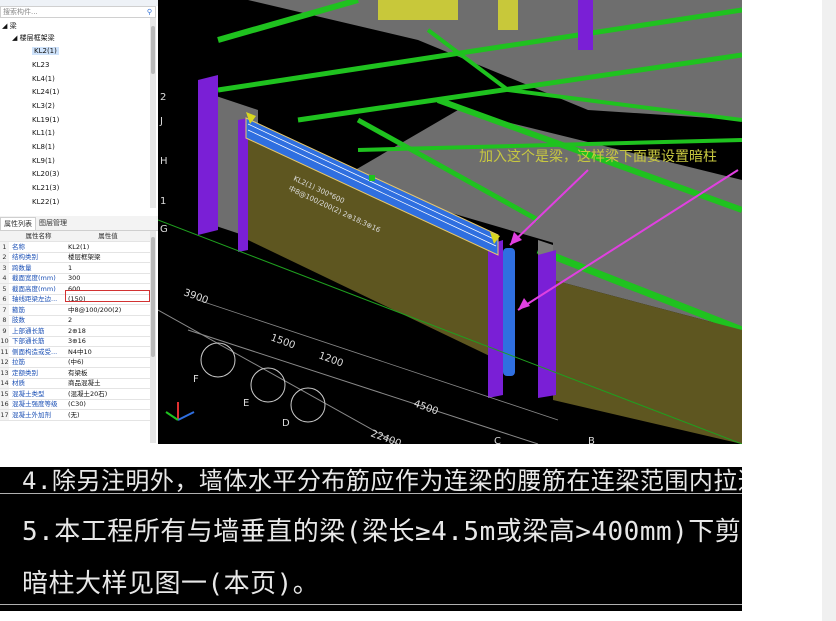 This screenshot has width=836, height=621. I want to click on tree-item: KL23, so click(40, 65).